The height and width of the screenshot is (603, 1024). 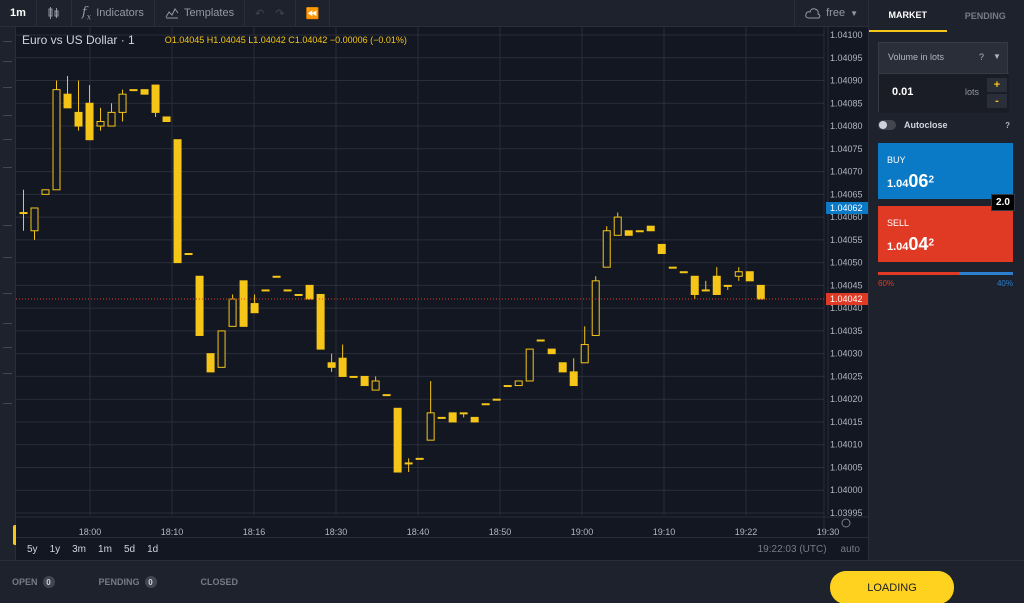 I want to click on trendline-tool-icon, so click(x=7, y=61).